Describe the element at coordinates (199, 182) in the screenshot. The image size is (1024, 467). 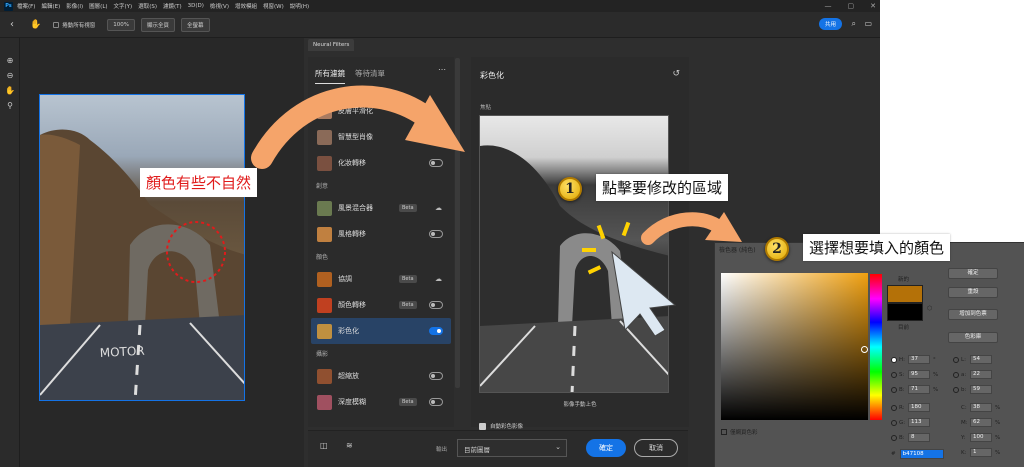
I see `note-unnatural-color: 顏色有些不自然` at that location.